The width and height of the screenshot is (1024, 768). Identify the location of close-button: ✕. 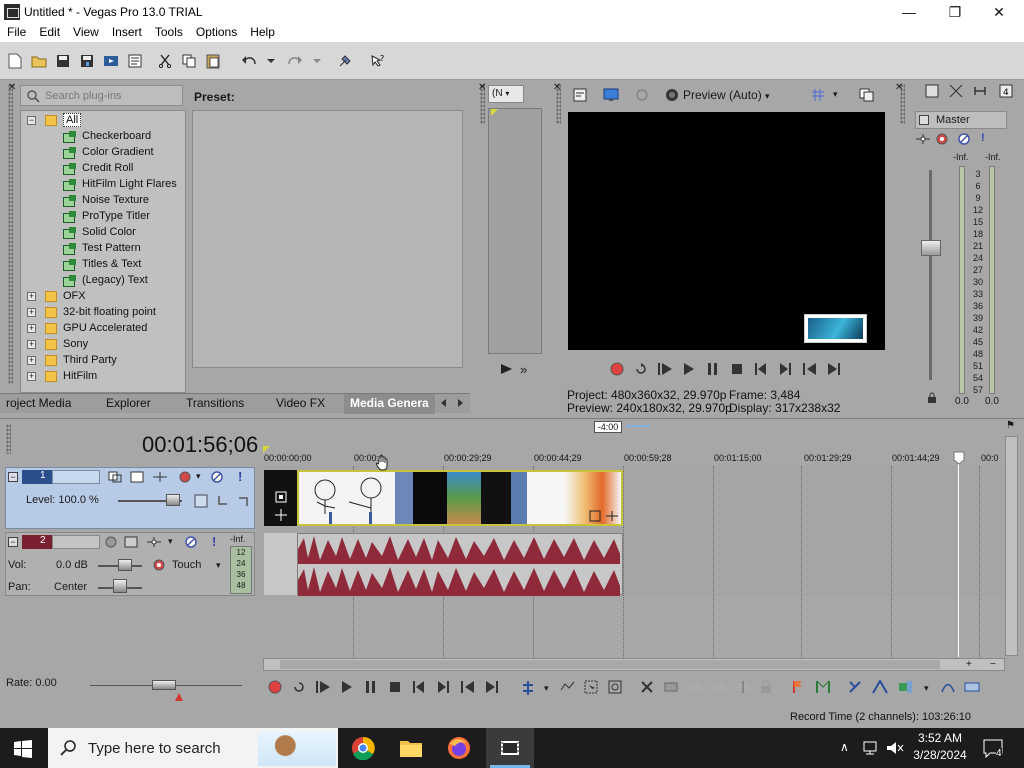
(999, 12).